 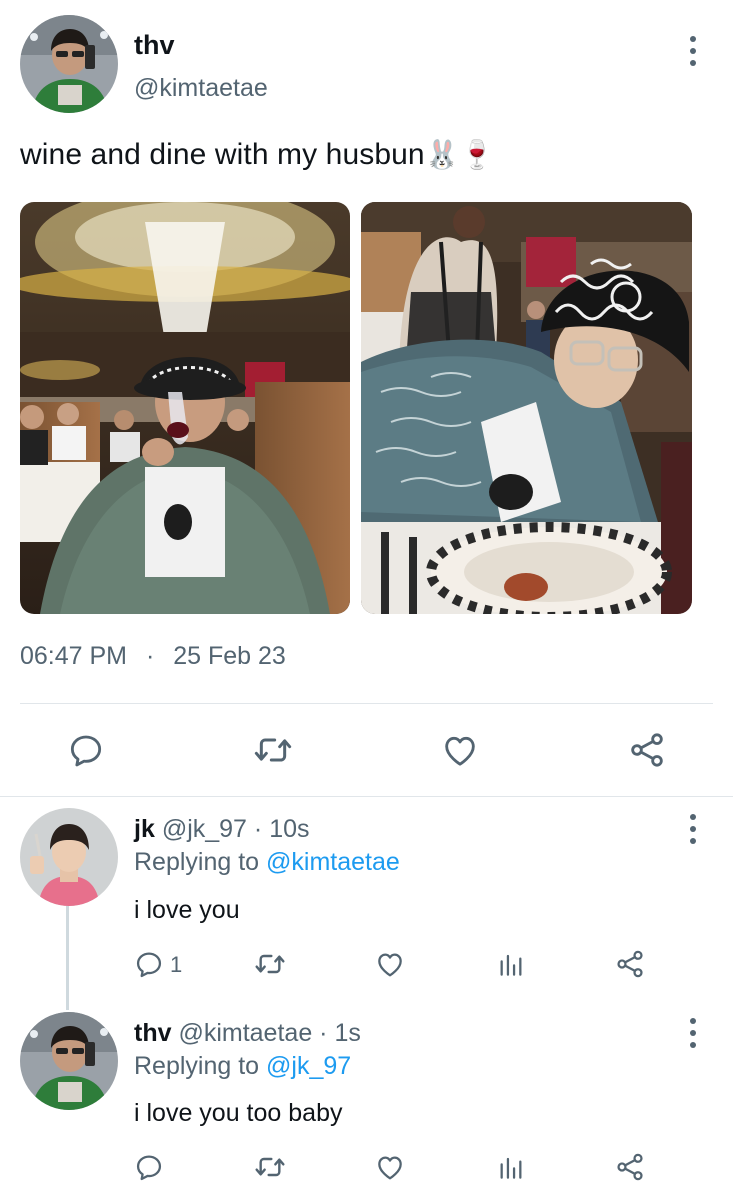 What do you see at coordinates (74, 656) in the screenshot?
I see `tweet-time: 06:47 PM` at bounding box center [74, 656].